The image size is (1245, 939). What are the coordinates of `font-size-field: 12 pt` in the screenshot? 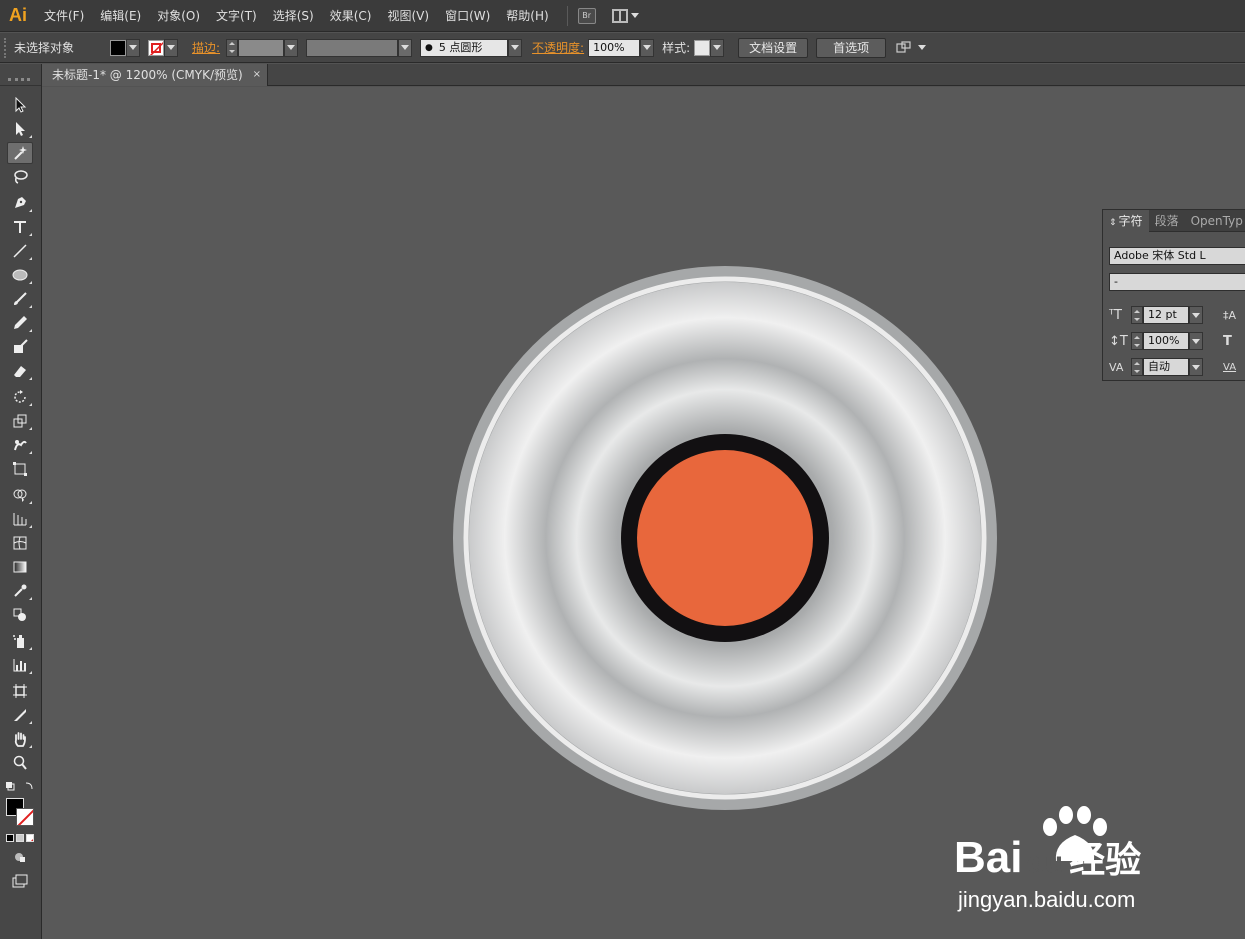 It's located at (1166, 315).